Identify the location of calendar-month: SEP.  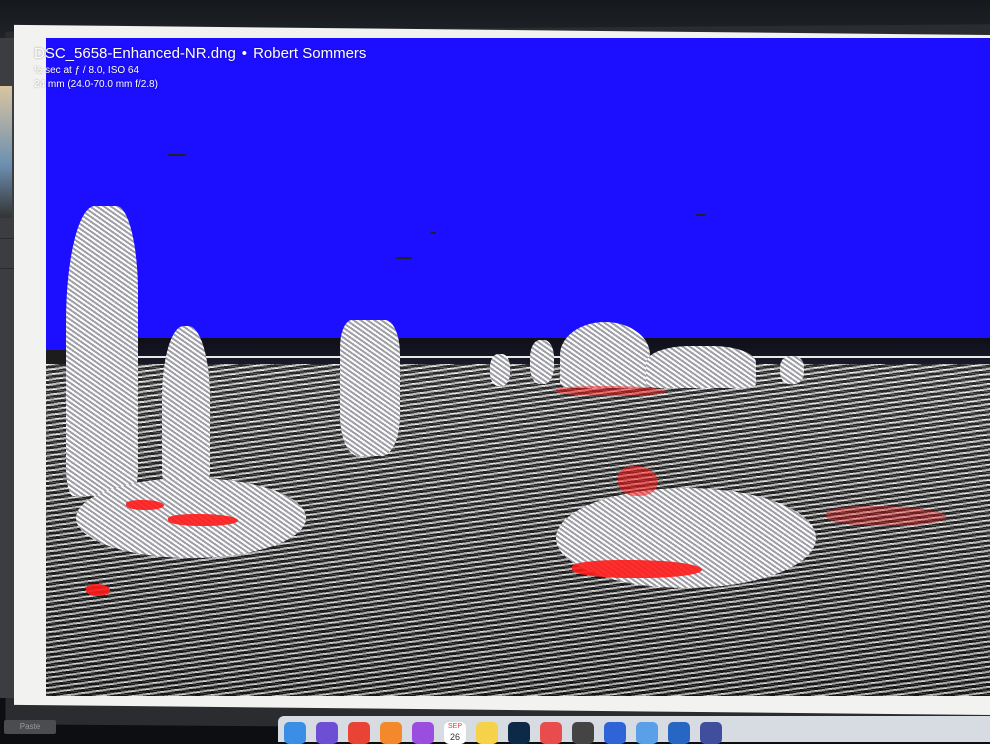
(454, 726).